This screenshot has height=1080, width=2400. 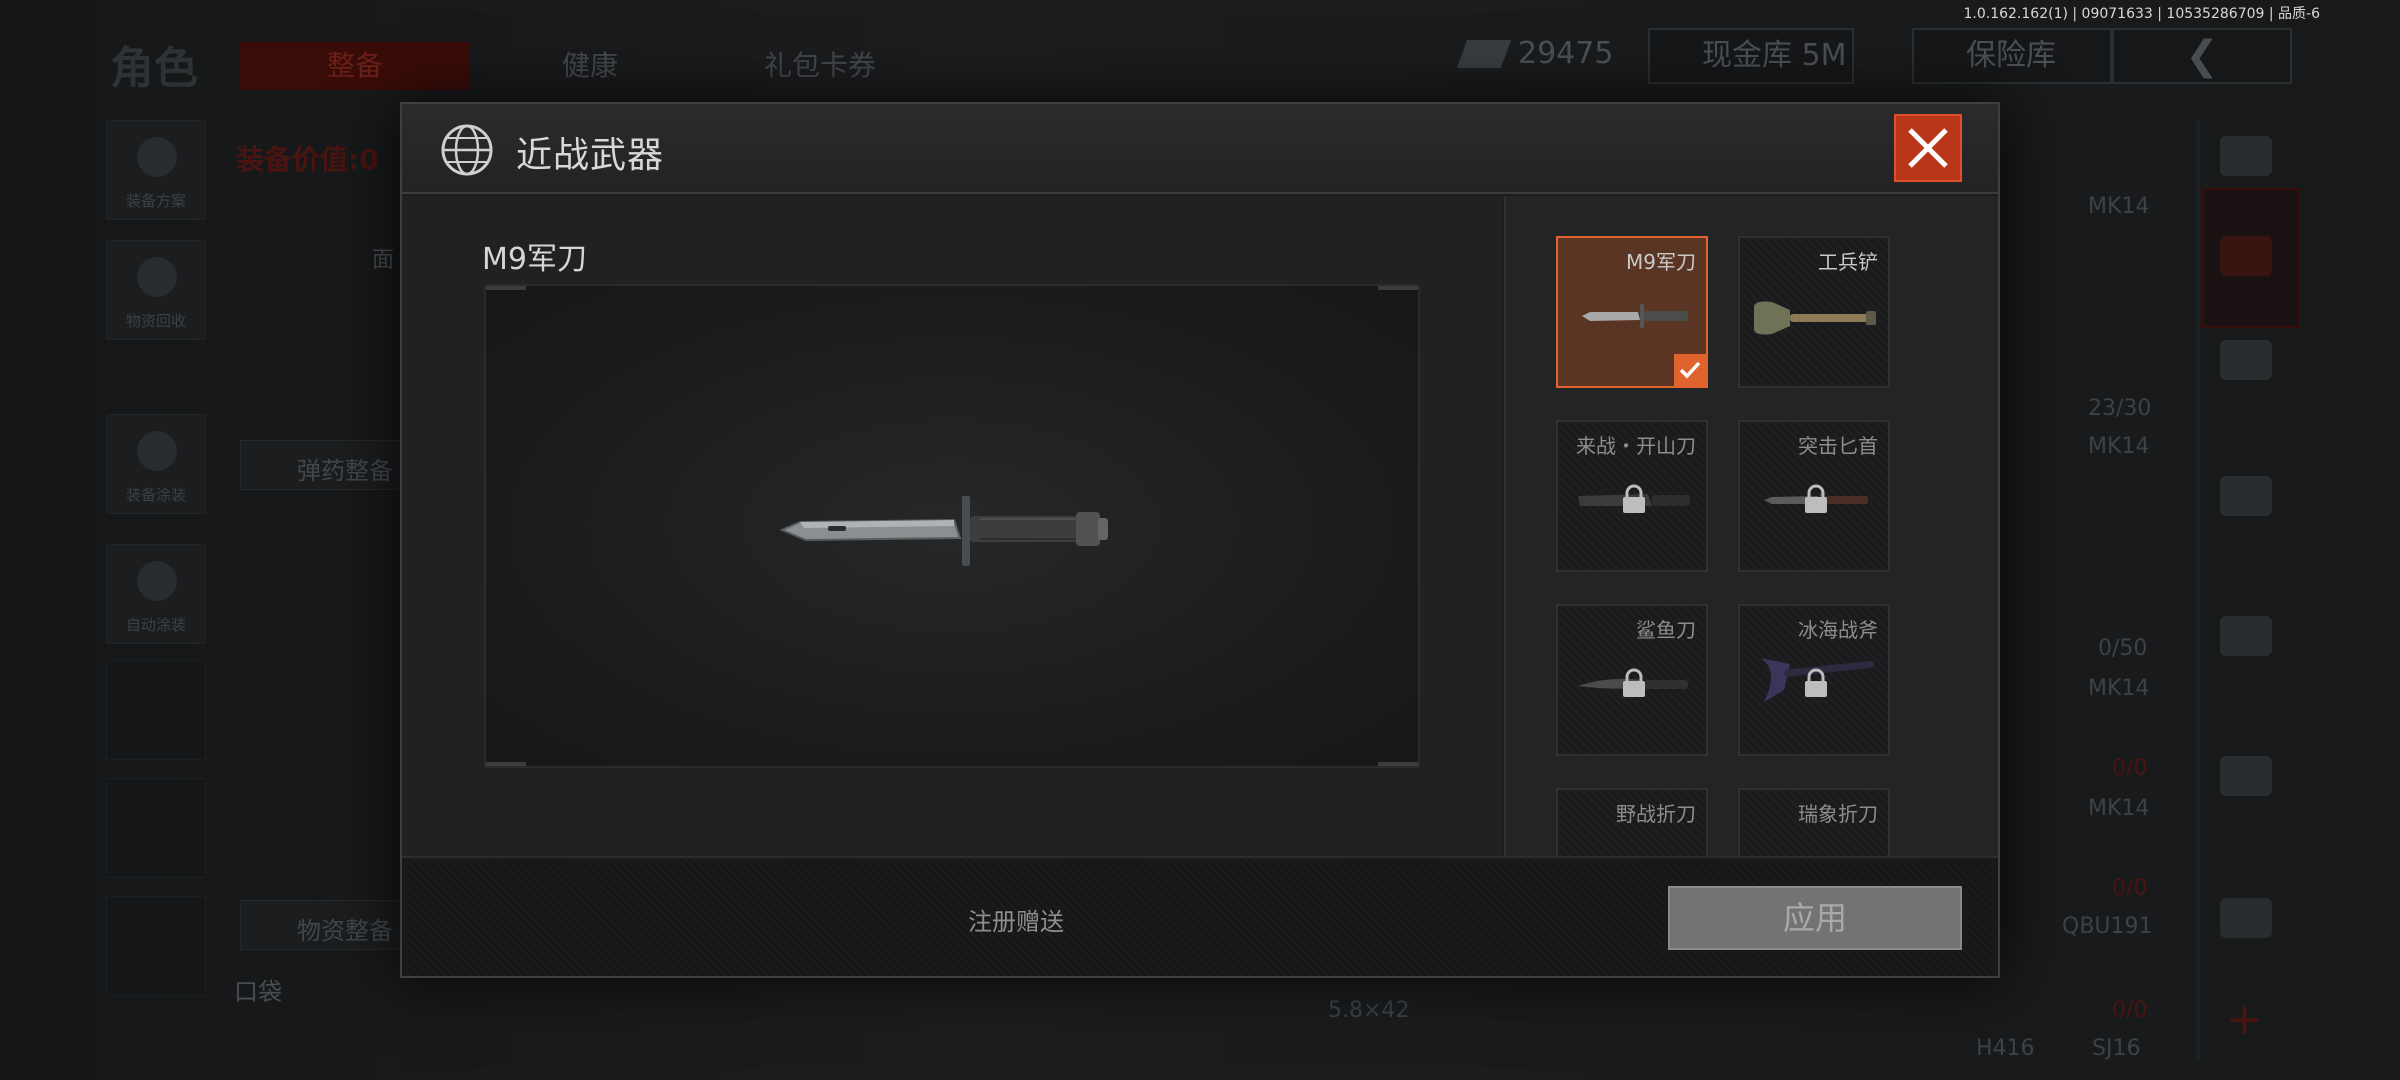 I want to click on ammo-loadout-button: 弹药整备, so click(x=325, y=465).